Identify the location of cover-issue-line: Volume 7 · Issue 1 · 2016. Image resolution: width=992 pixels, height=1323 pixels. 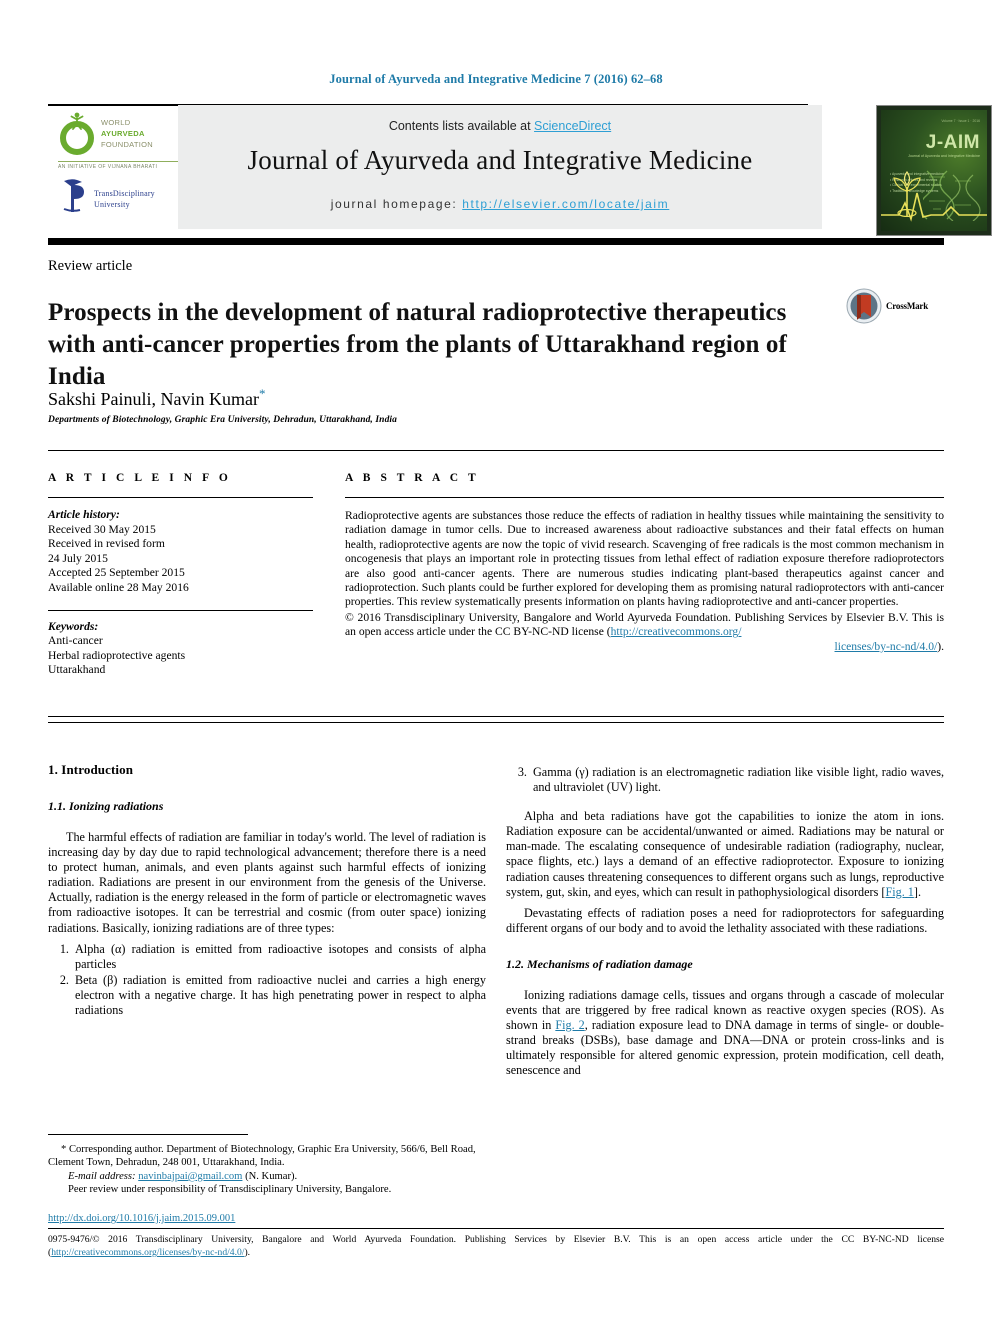
(960, 121).